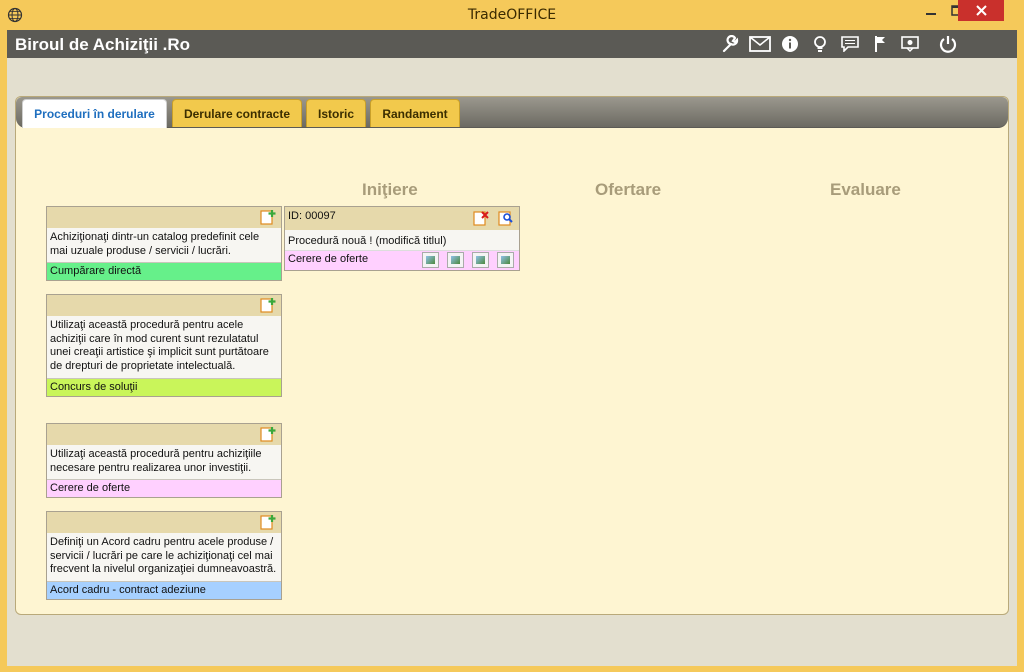  What do you see at coordinates (512, 44) in the screenshot?
I see `app-header: Biroul de Achiziţii .Ro` at bounding box center [512, 44].